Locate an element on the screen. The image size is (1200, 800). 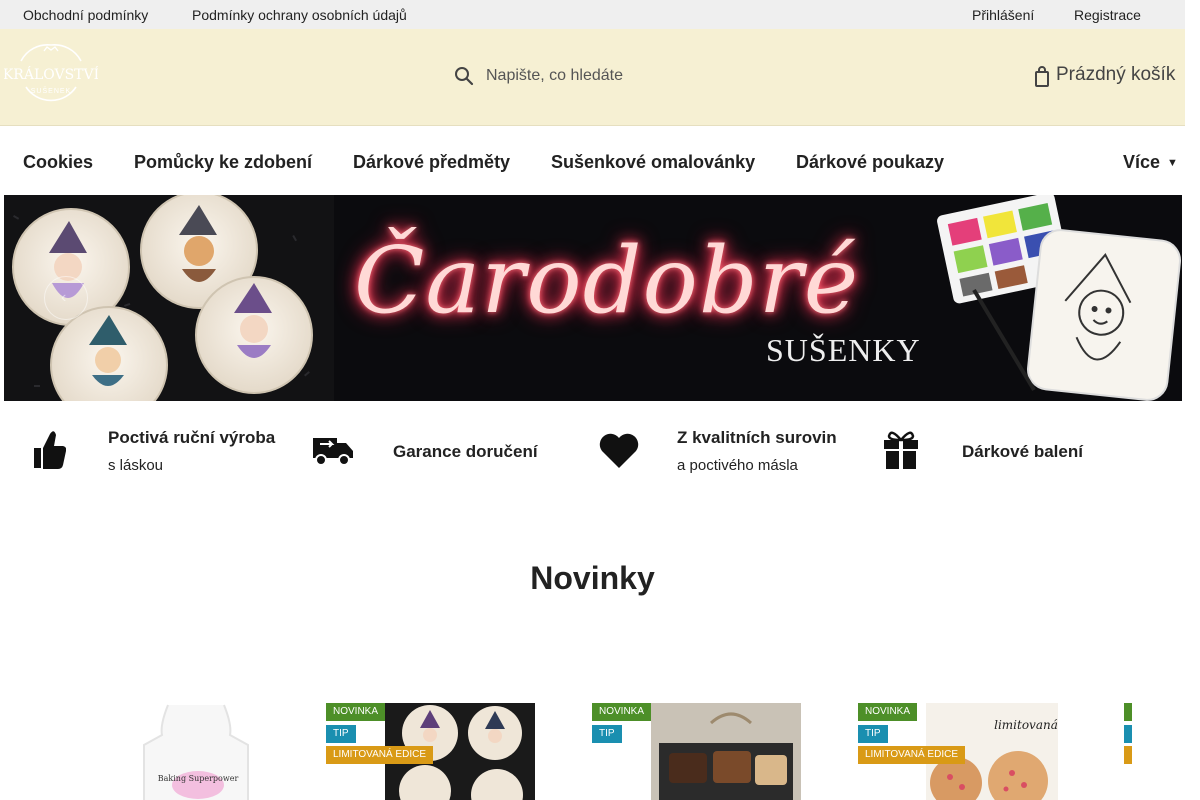
nav-item-gift-items: Dárkové předměty is located at coordinates (431, 162).